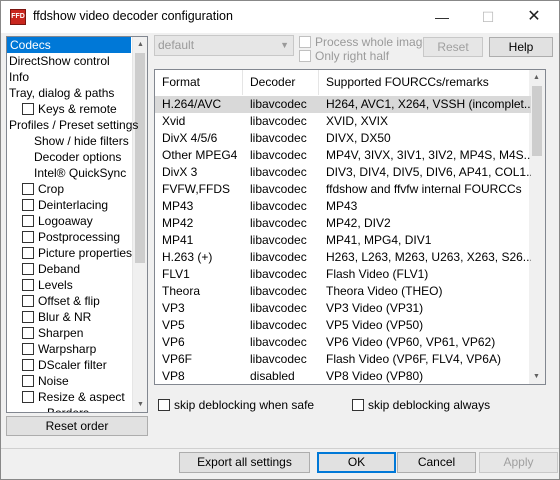  Describe the element at coordinates (436, 462) in the screenshot. I see `cancel-button: Cancel` at that location.